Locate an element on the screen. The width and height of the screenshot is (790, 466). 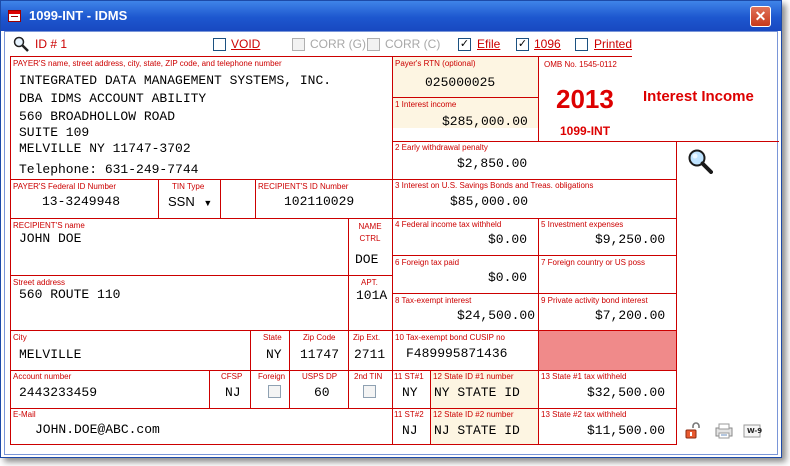
city-label: City is located at coordinates (20, 337).